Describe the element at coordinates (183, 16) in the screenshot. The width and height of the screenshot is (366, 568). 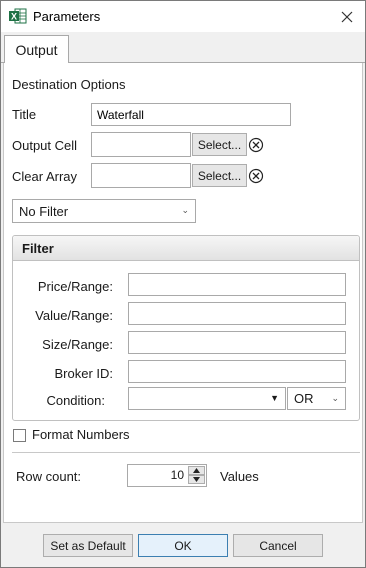
I see `title-bar: X Parameters` at that location.